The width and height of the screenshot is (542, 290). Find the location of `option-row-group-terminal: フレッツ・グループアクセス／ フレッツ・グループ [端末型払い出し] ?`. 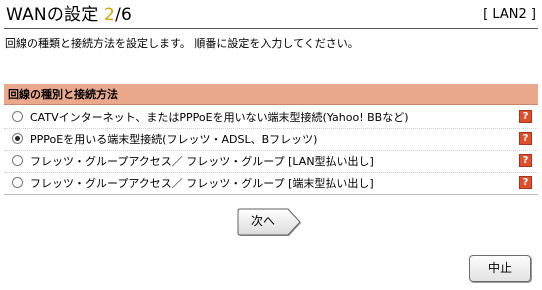

option-row-group-terminal: フレッツ・グループアクセス／ フレッツ・グループ [端末型払い出し] ? is located at coordinates (271, 184).